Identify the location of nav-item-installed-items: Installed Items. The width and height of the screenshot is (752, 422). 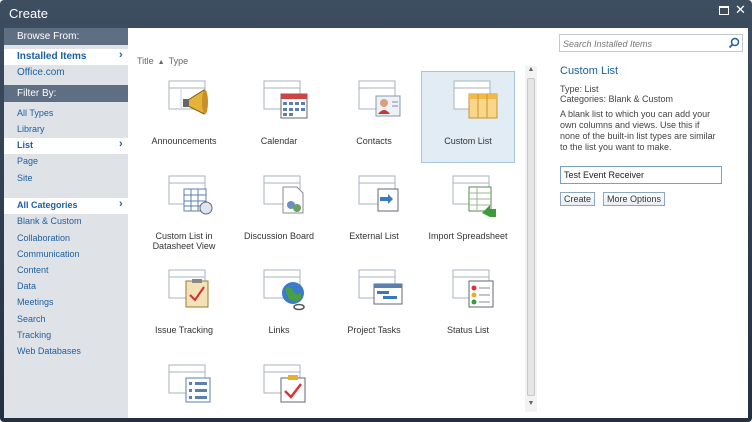
(51, 56).